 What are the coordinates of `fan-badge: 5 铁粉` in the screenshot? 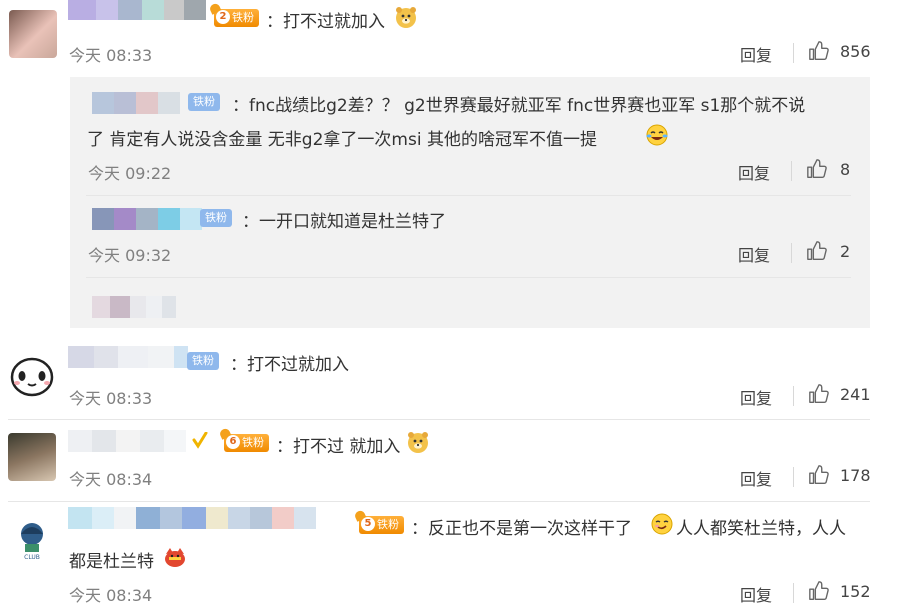 It's located at (381, 525).